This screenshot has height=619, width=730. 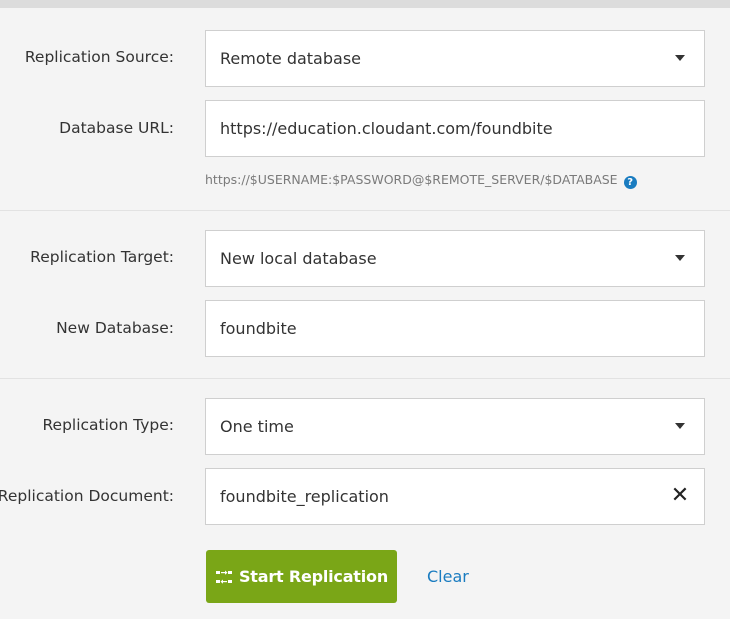 I want to click on start-replication-button: Start Replication, so click(x=301, y=576).